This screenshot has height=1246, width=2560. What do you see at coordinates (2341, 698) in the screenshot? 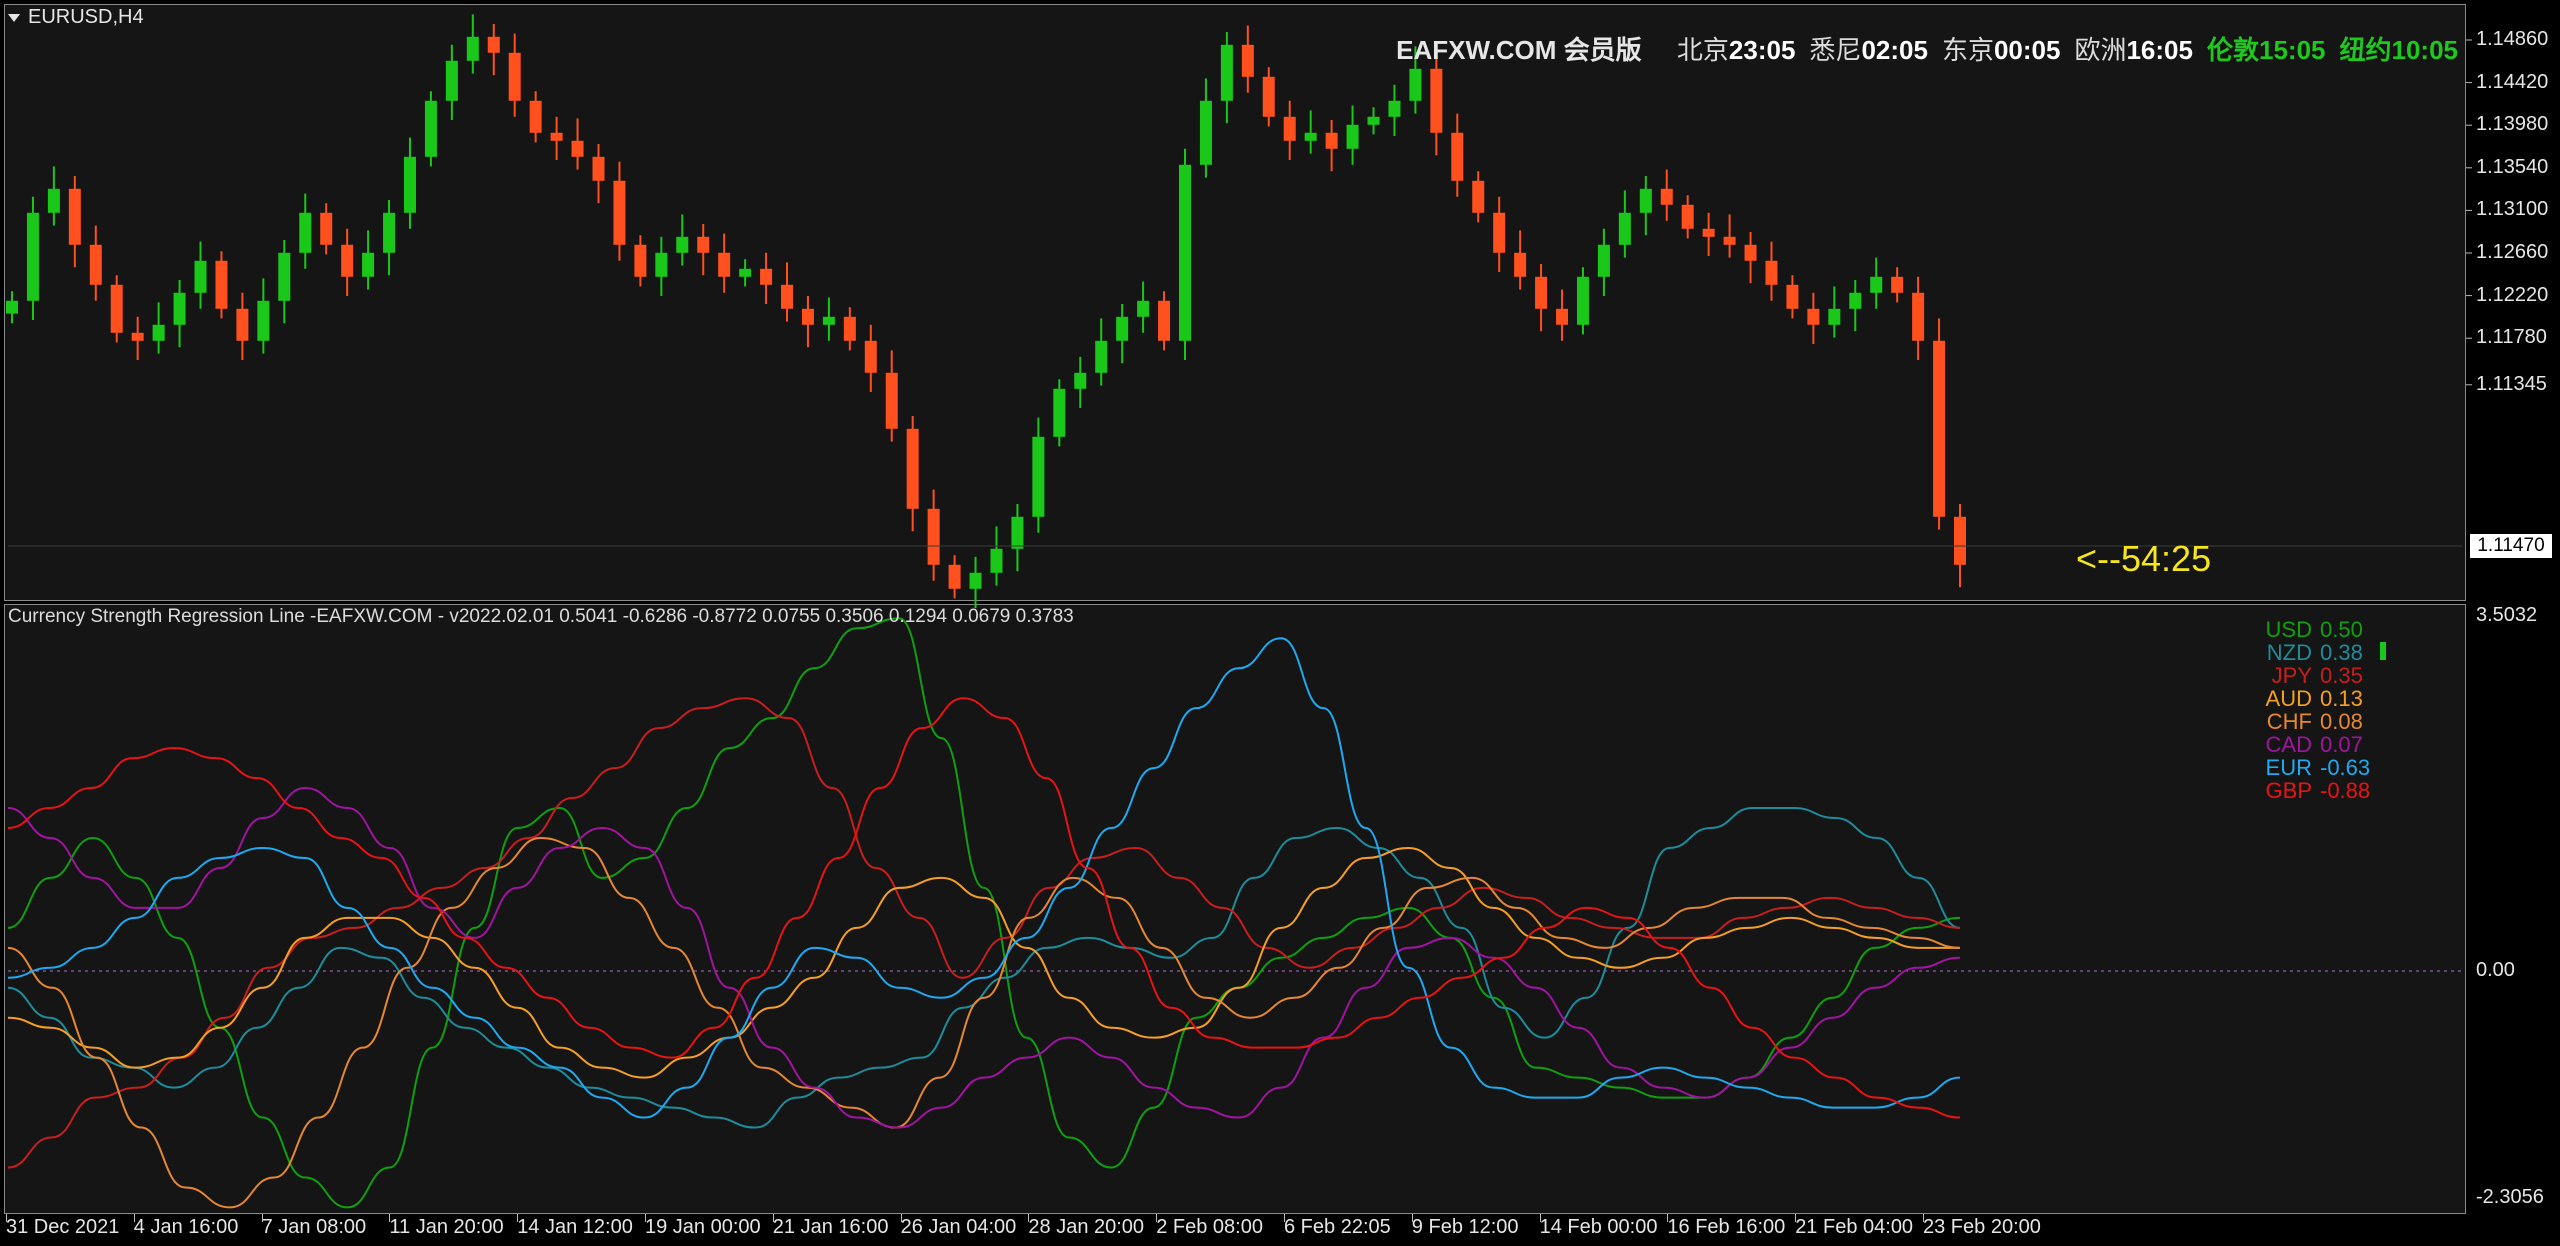
I see `legend-value: 0.13` at bounding box center [2341, 698].